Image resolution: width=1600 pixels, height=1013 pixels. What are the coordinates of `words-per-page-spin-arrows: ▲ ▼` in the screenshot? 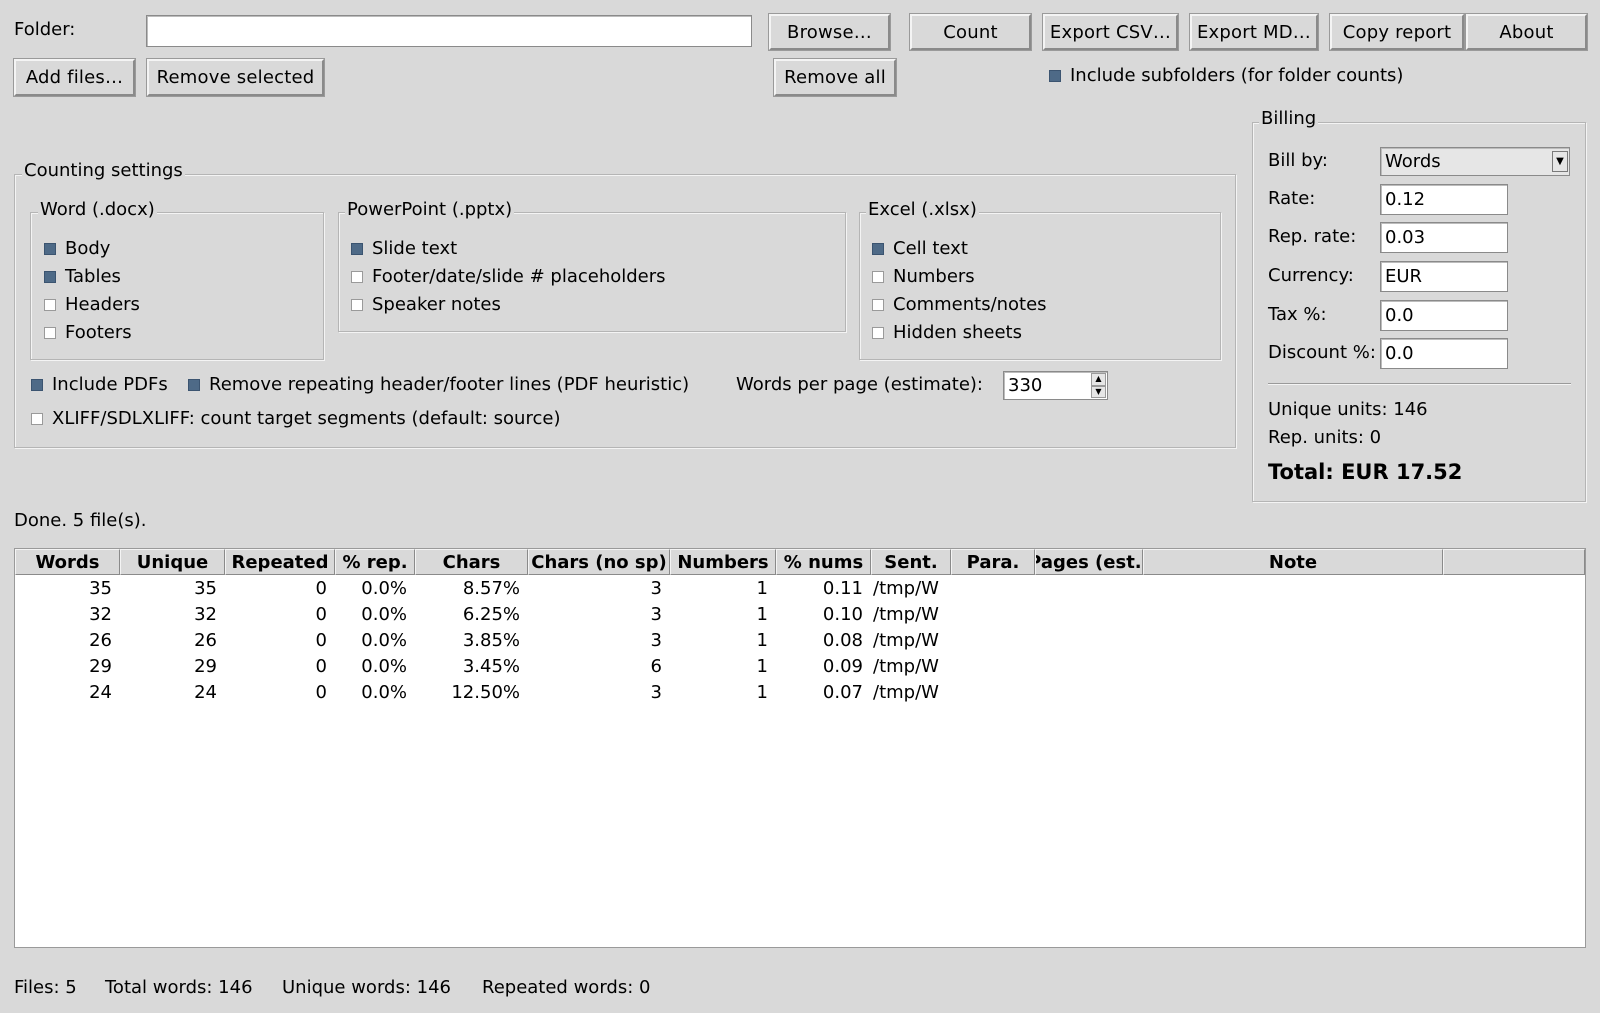 It's located at (1098, 385).